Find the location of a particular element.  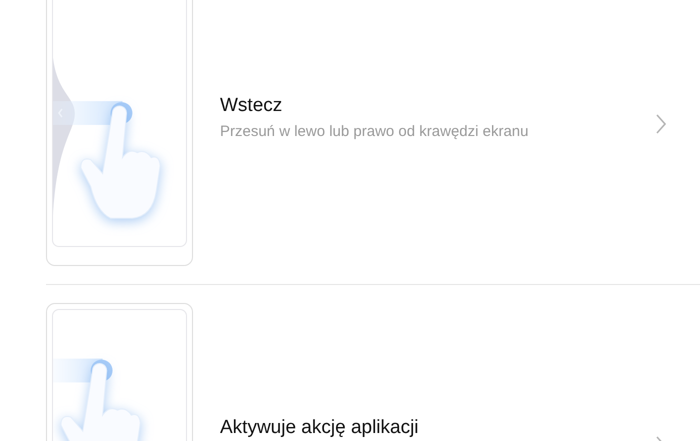

gesture-title: Aktywuje akcję aplikacji is located at coordinates (319, 428).